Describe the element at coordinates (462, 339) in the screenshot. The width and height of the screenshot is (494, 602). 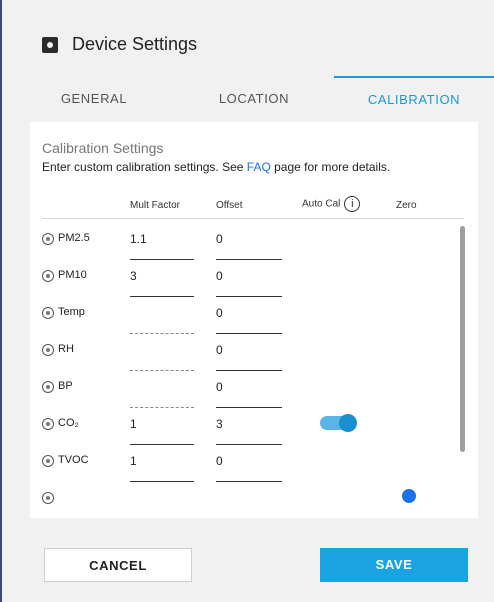
I see `scrollbar` at that location.